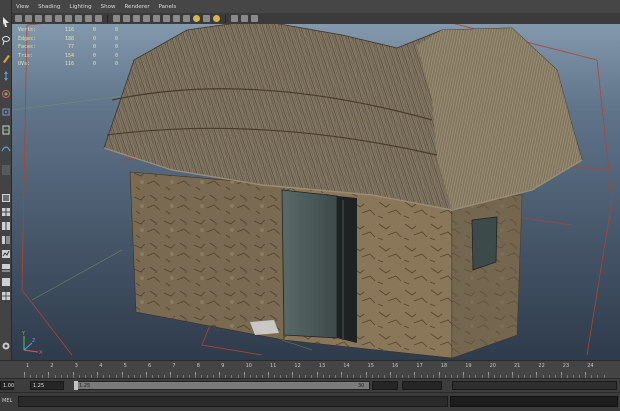 The width and height of the screenshot is (620, 411). What do you see at coordinates (108, 7) in the screenshot?
I see `menu-show: Show` at bounding box center [108, 7].